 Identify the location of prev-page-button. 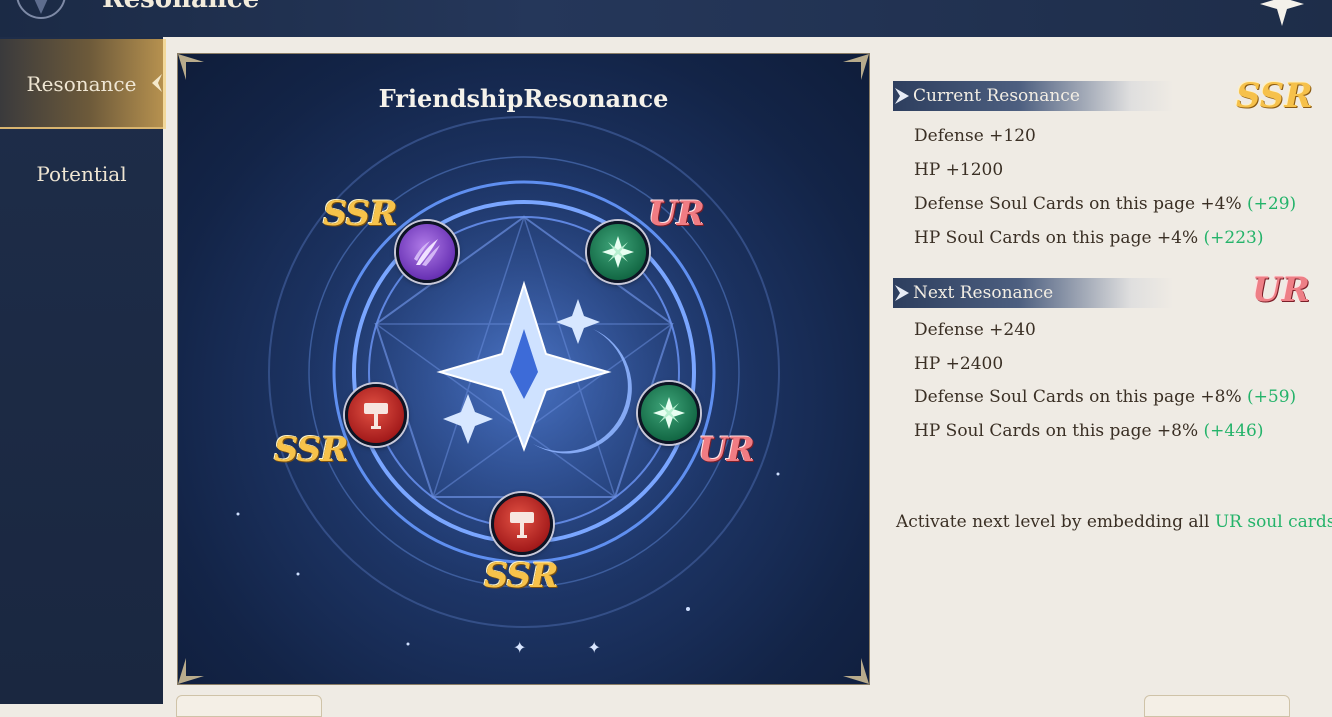
(249, 706).